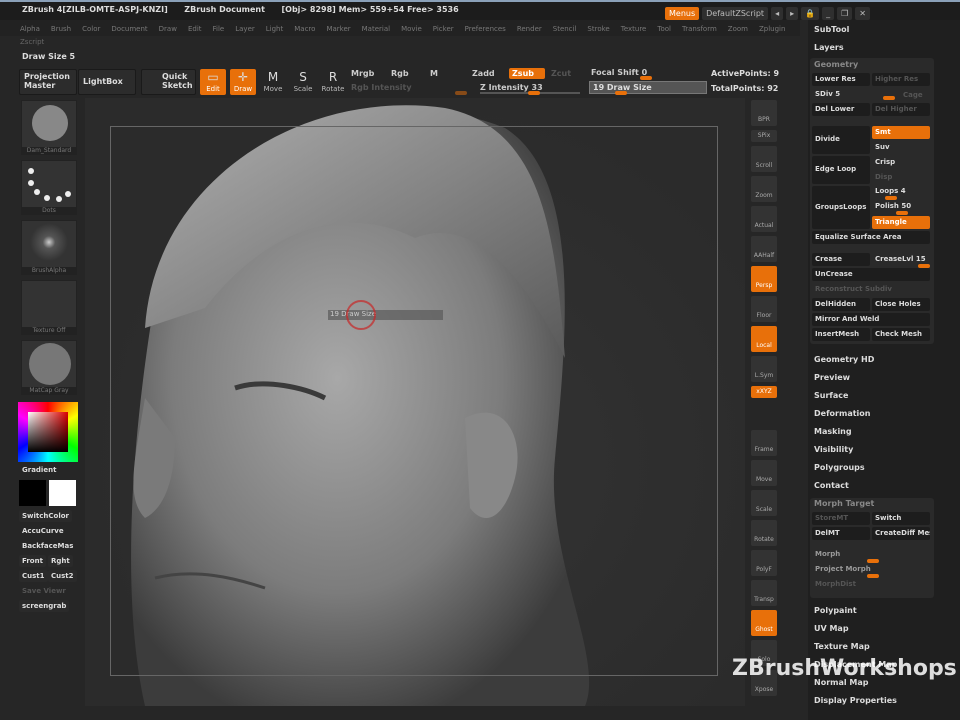 Image resolution: width=960 pixels, height=720 pixels. Describe the element at coordinates (842, 94) in the screenshot. I see `sdiv-slider: SDiv 5` at that location.